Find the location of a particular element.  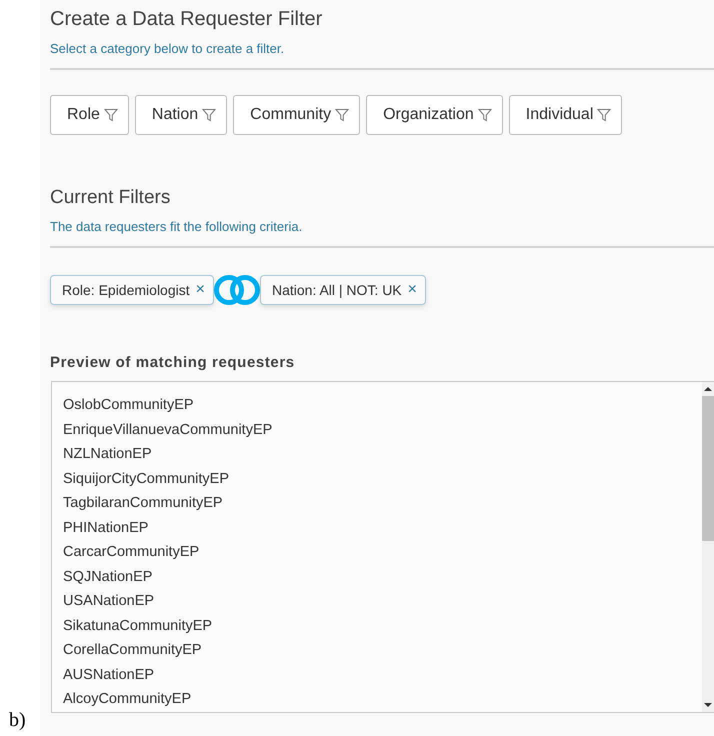

requester-item: OslobCommunityEP is located at coordinates (382, 407).